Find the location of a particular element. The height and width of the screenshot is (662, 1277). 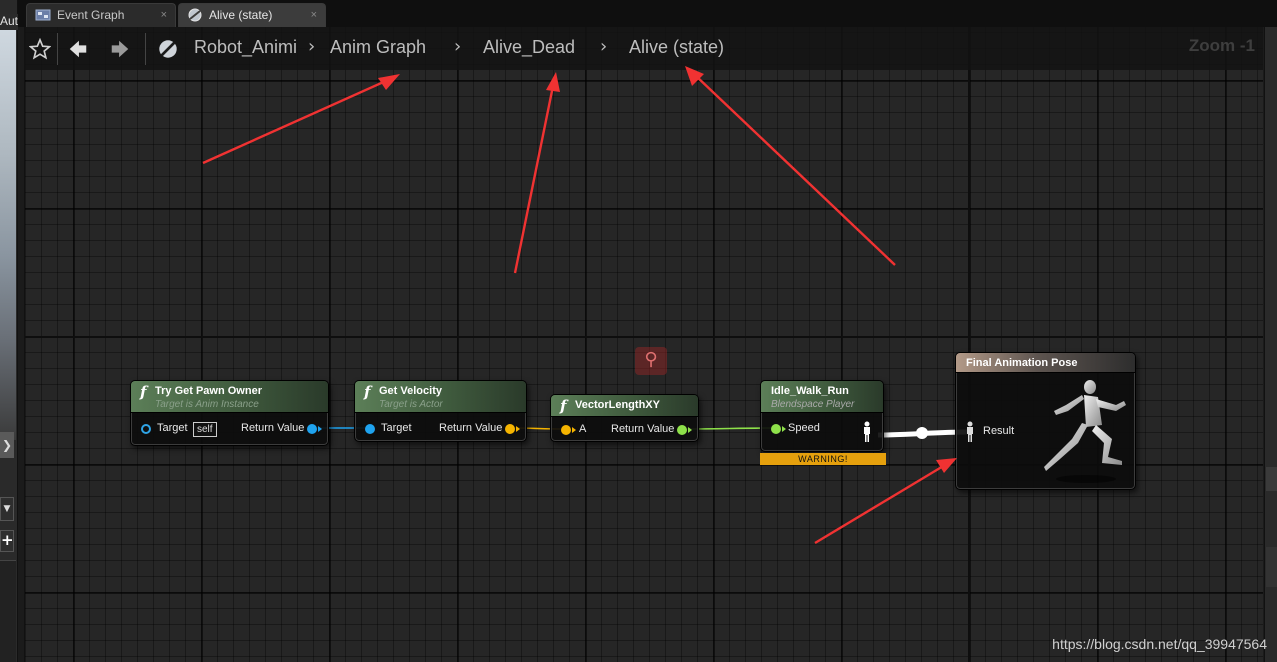

scrollbar-thumb is located at coordinates (1271, 479).